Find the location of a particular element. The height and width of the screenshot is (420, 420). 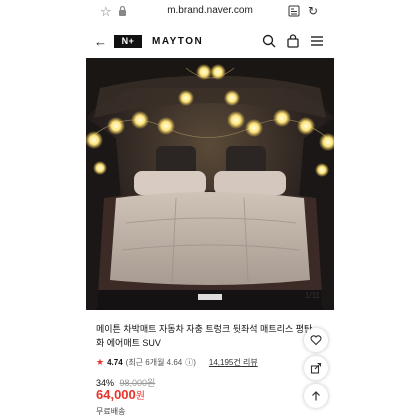

rating-note: (최근 6개월 4.64 is located at coordinates (154, 362).